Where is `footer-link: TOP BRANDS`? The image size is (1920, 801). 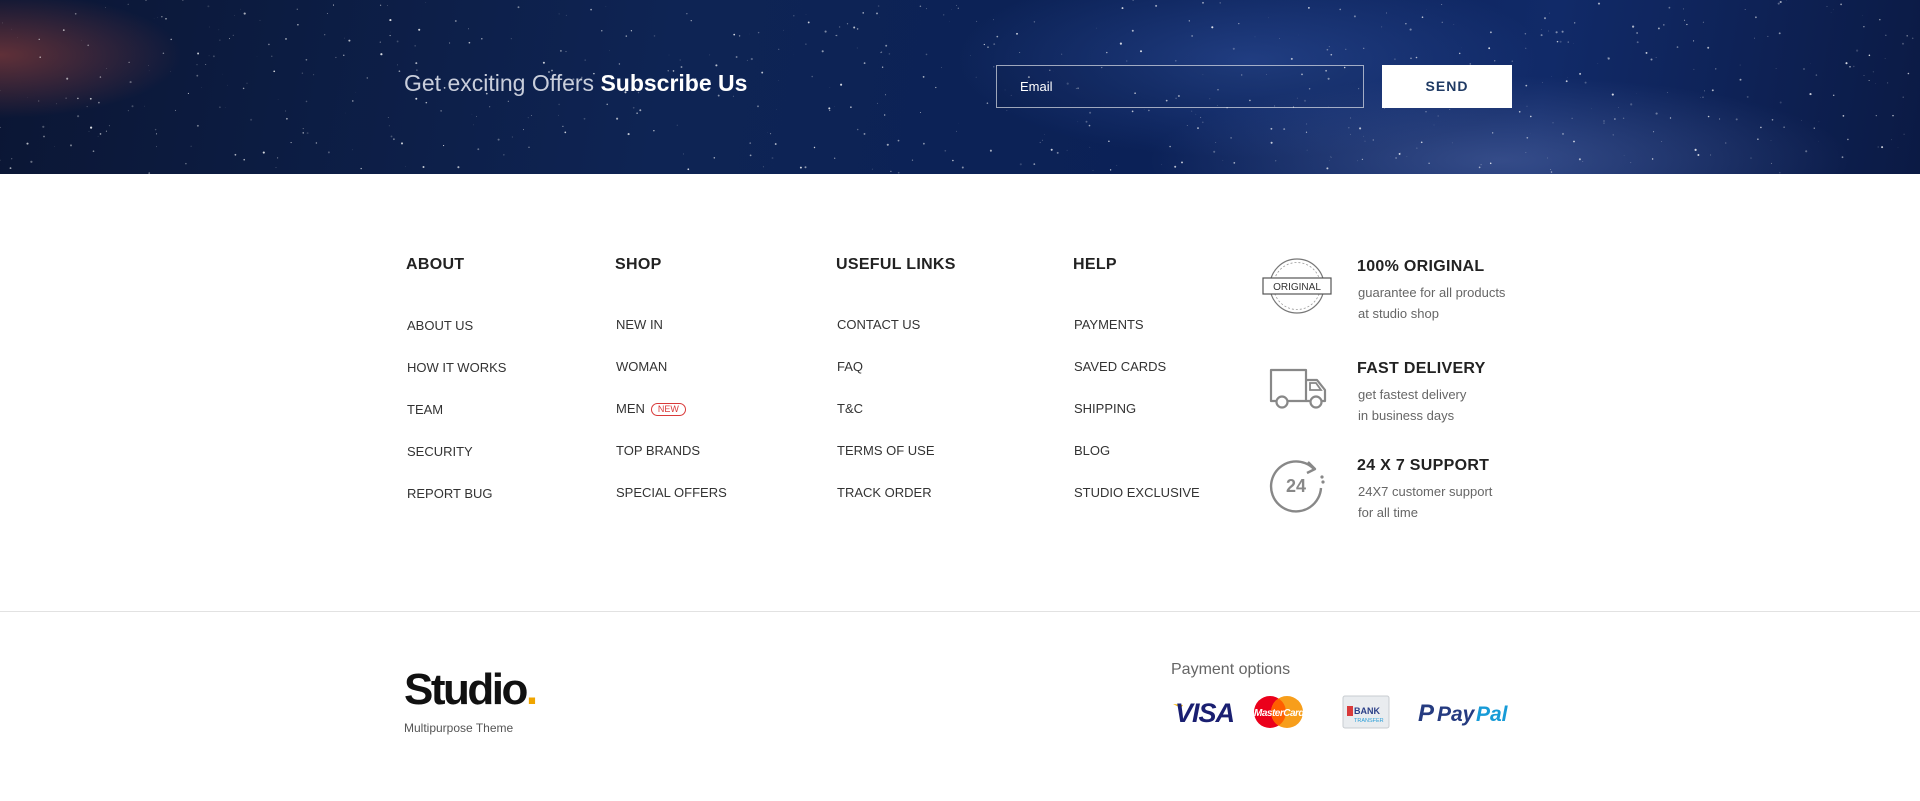
footer-link: TOP BRANDS is located at coordinates (671, 464).